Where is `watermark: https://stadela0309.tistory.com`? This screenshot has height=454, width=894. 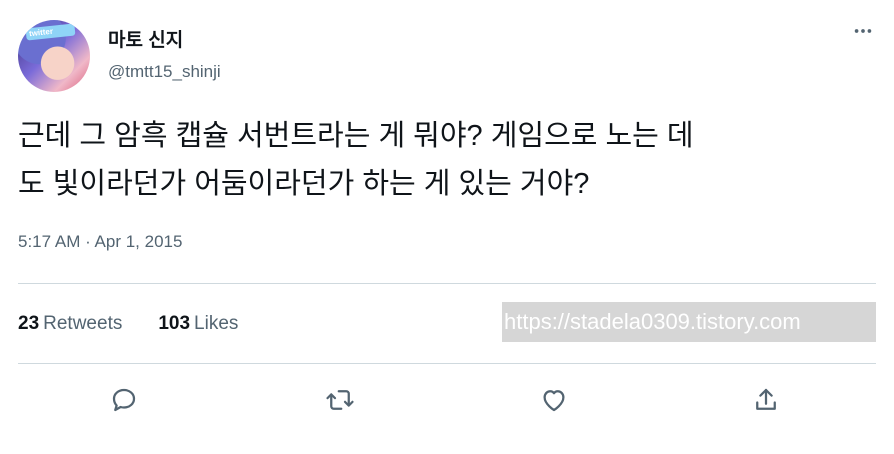 watermark: https://stadela0309.tistory.com is located at coordinates (689, 322).